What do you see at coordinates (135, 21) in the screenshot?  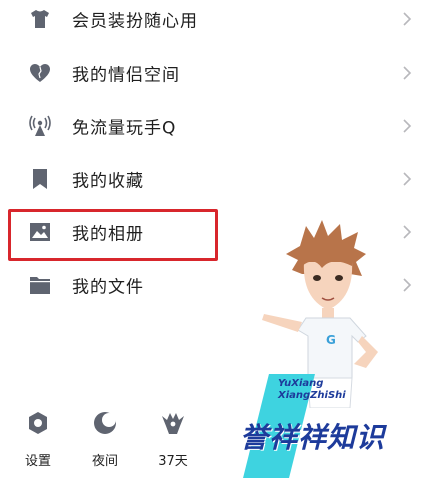 I see `menu-item-label: 会员装扮随心用` at bounding box center [135, 21].